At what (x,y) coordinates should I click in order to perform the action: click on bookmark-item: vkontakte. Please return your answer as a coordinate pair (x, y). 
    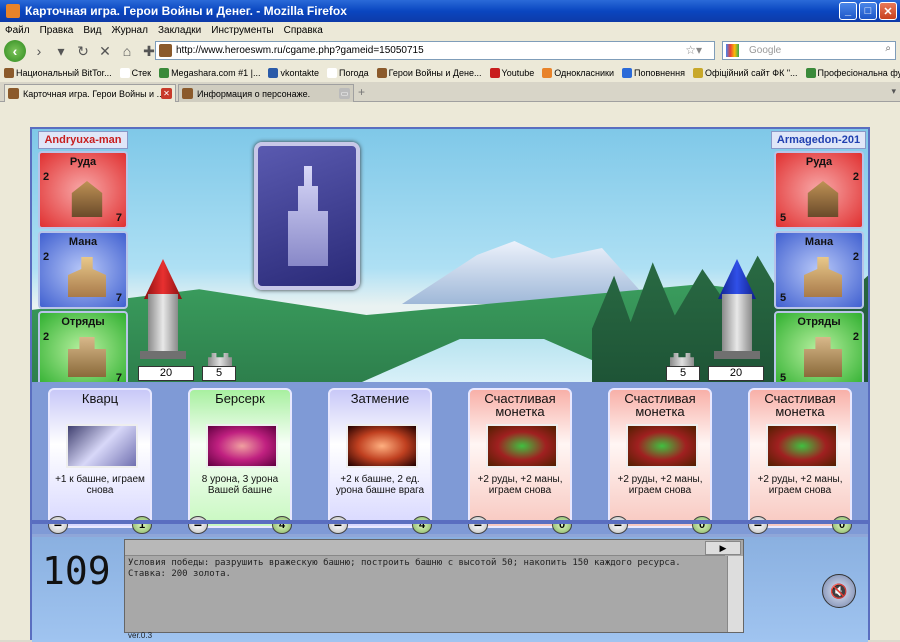
    Looking at the image, I should click on (293, 73).